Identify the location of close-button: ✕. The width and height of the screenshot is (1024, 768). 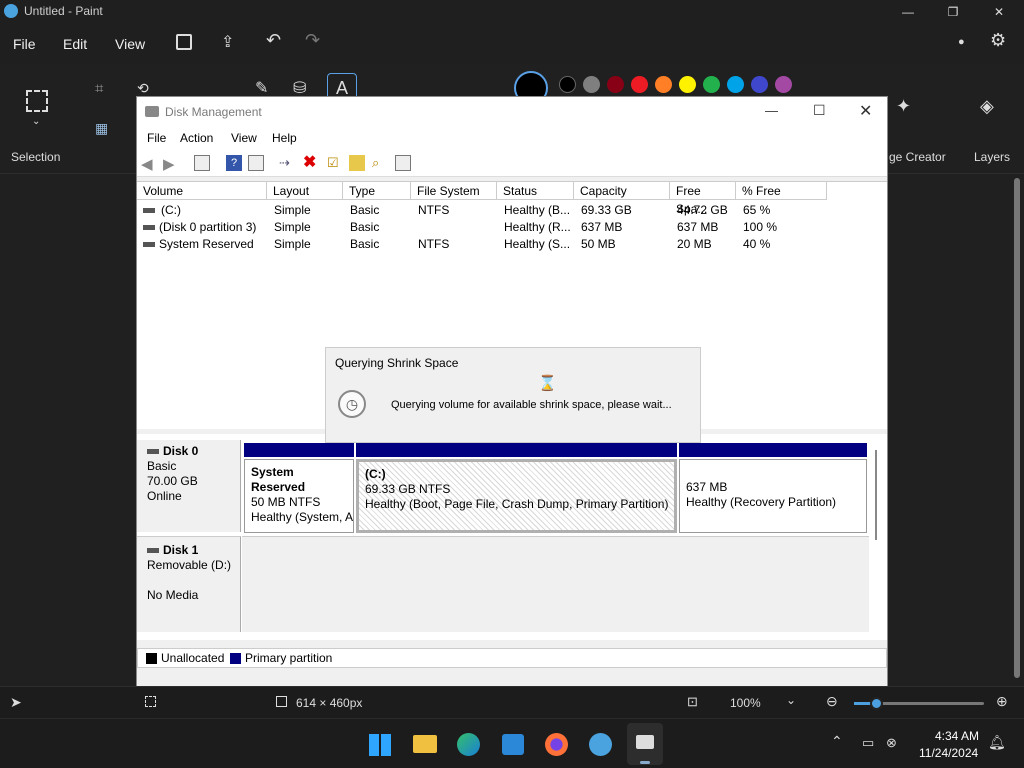
(999, 12).